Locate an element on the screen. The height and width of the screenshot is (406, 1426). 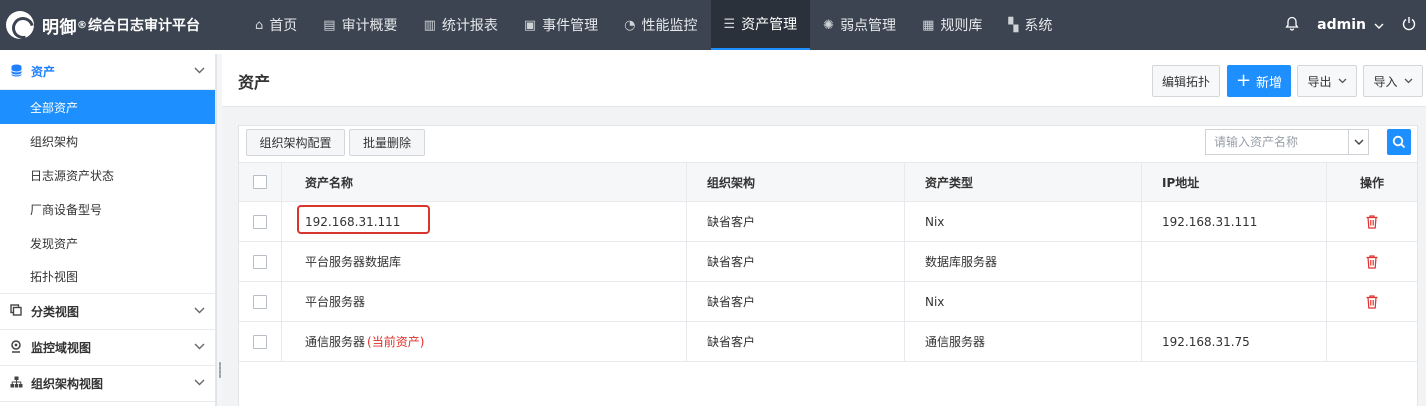
brand-registered-mark: ® is located at coordinates (82, 25).